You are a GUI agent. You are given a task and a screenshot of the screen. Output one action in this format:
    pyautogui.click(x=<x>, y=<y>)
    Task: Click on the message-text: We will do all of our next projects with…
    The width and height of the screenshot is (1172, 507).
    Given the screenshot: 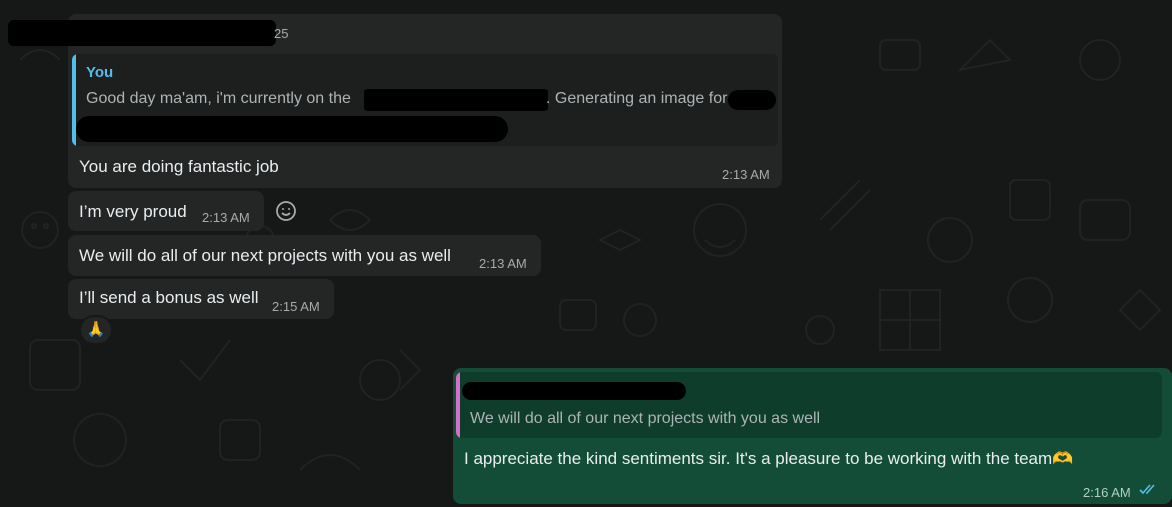 What is the action you would take?
    pyautogui.click(x=265, y=255)
    